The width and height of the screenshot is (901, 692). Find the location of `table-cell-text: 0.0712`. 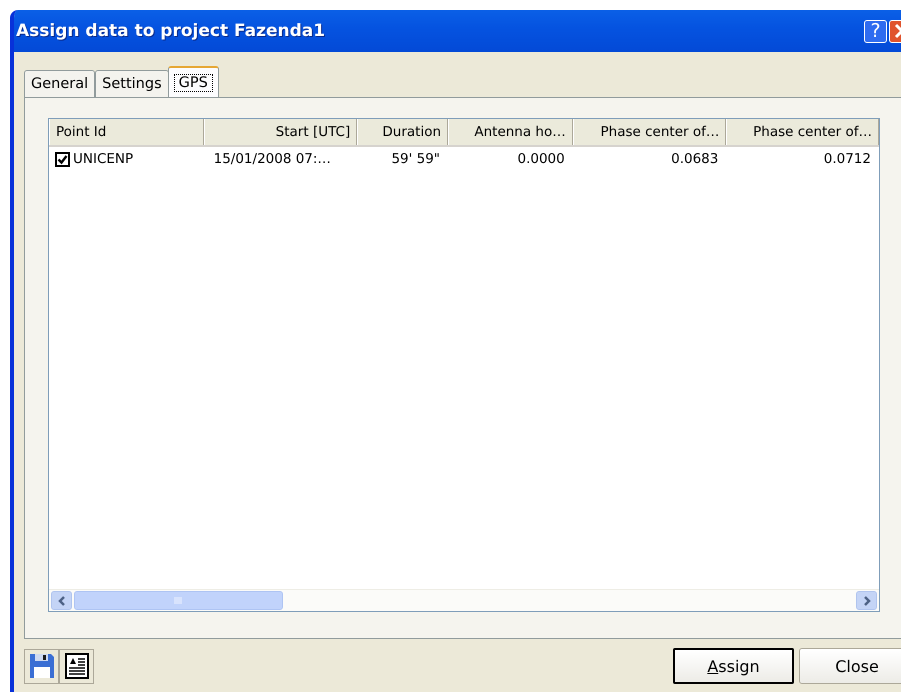

table-cell-text: 0.0712 is located at coordinates (847, 159).